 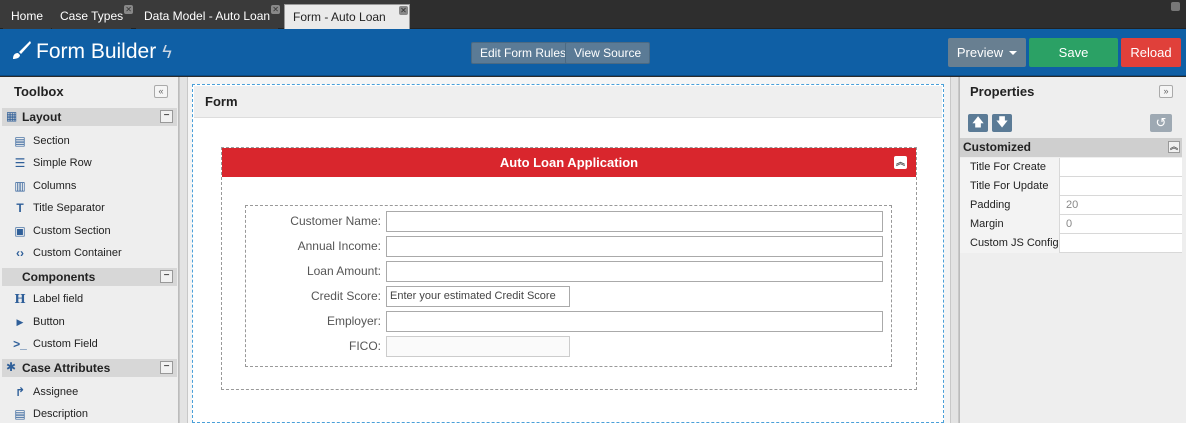 I want to click on section-title: Auto Loan Application, so click(x=569, y=162).